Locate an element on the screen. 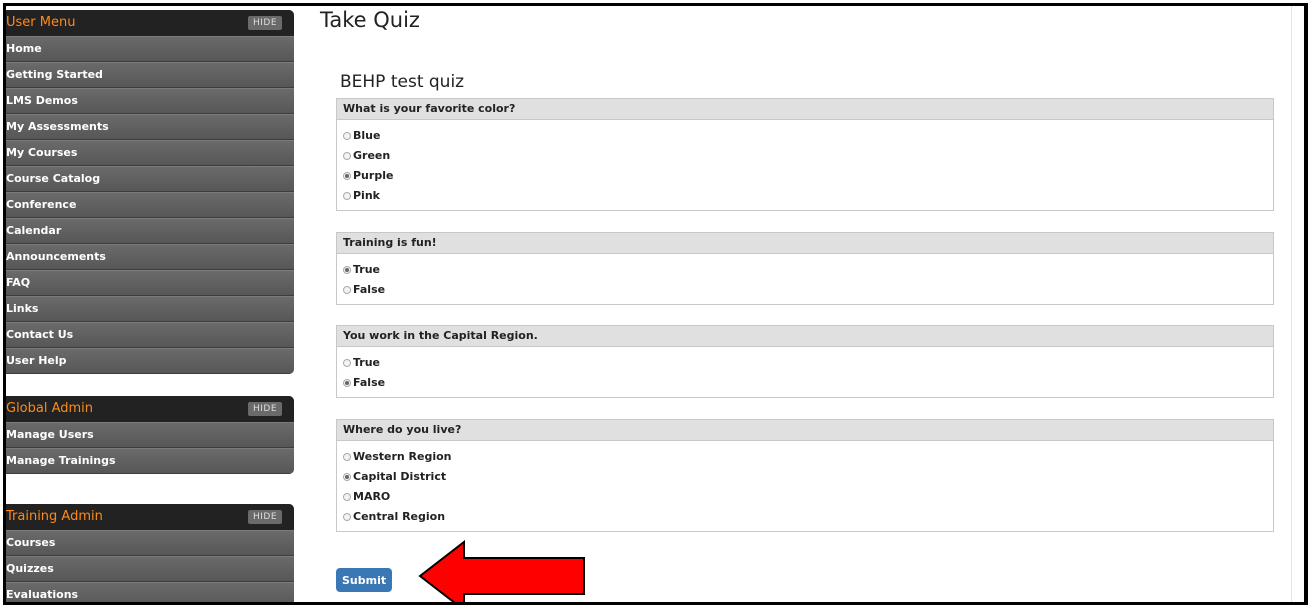 The image size is (1313, 609). answer-option: Purple is located at coordinates (808, 176).